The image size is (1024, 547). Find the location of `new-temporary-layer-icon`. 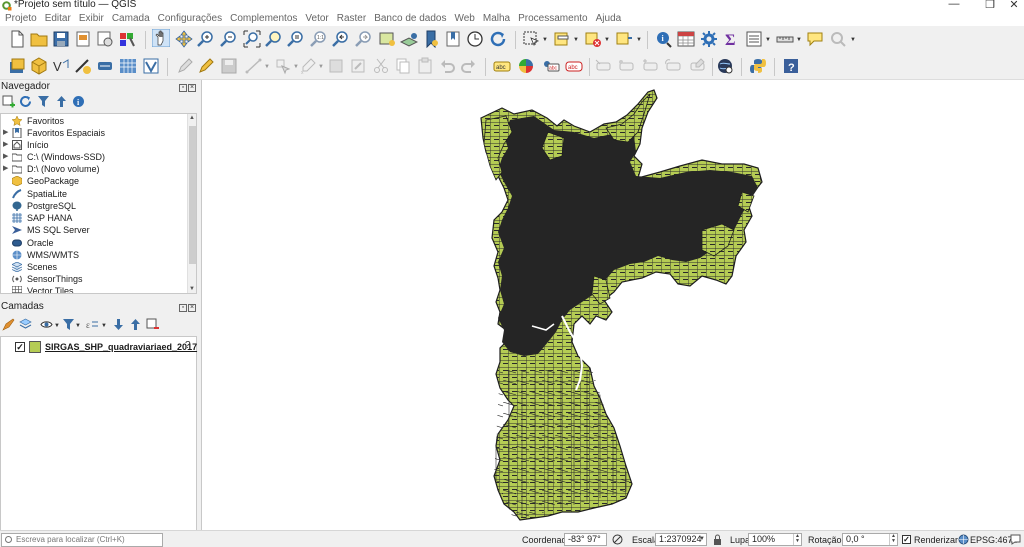

new-temporary-layer-icon is located at coordinates (83, 66).